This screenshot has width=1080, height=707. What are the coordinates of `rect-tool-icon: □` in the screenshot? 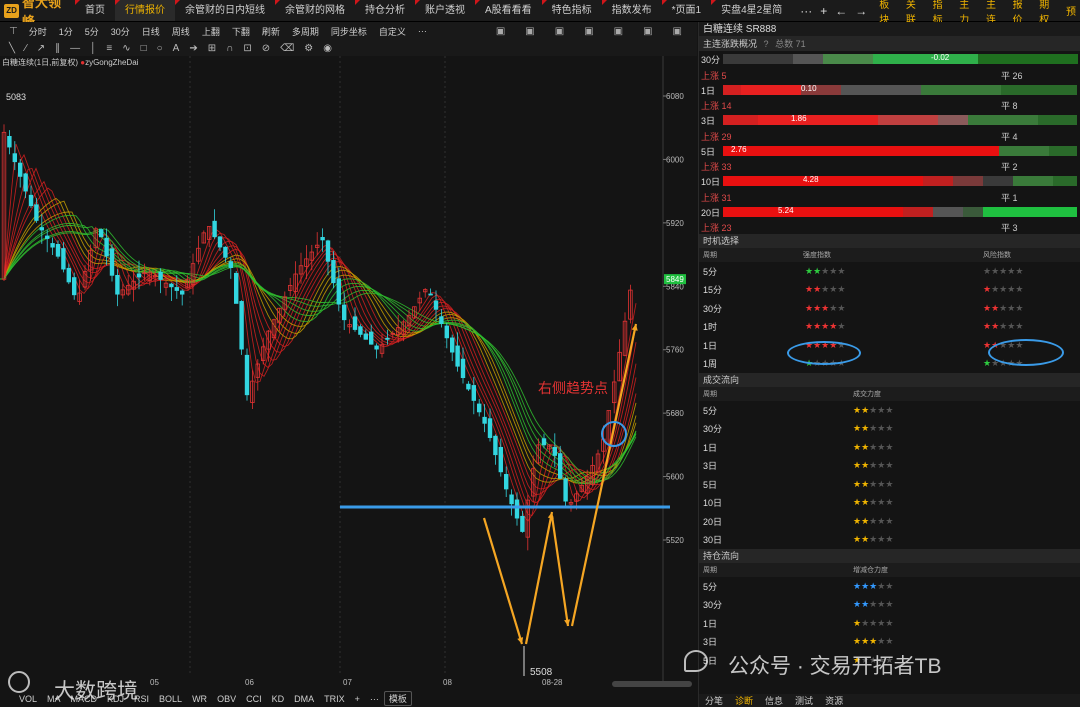 It's located at (144, 48).